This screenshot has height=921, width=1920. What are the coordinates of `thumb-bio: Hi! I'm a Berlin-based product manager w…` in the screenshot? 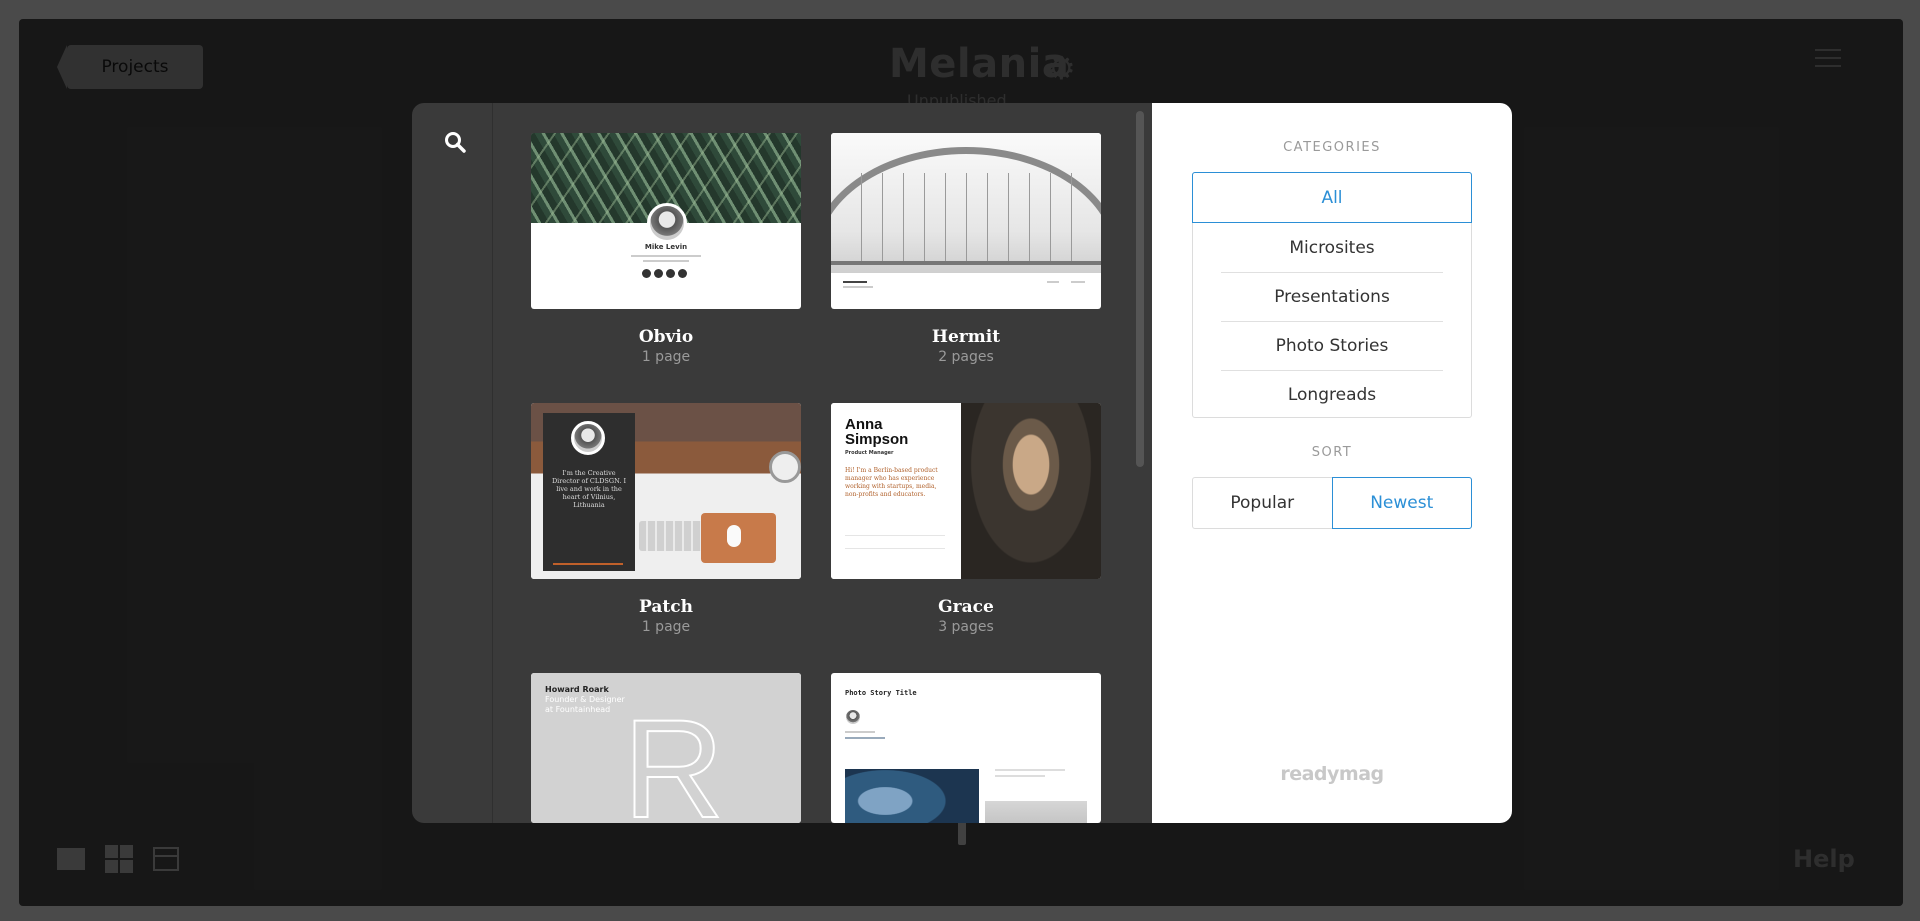 It's located at (891, 482).